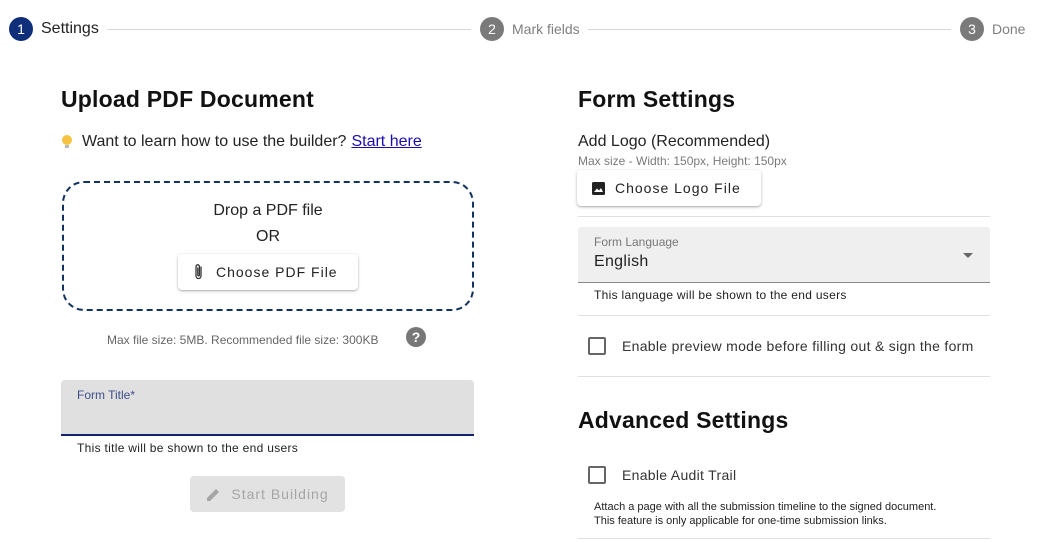  I want to click on paperclip-icon, so click(199, 272).